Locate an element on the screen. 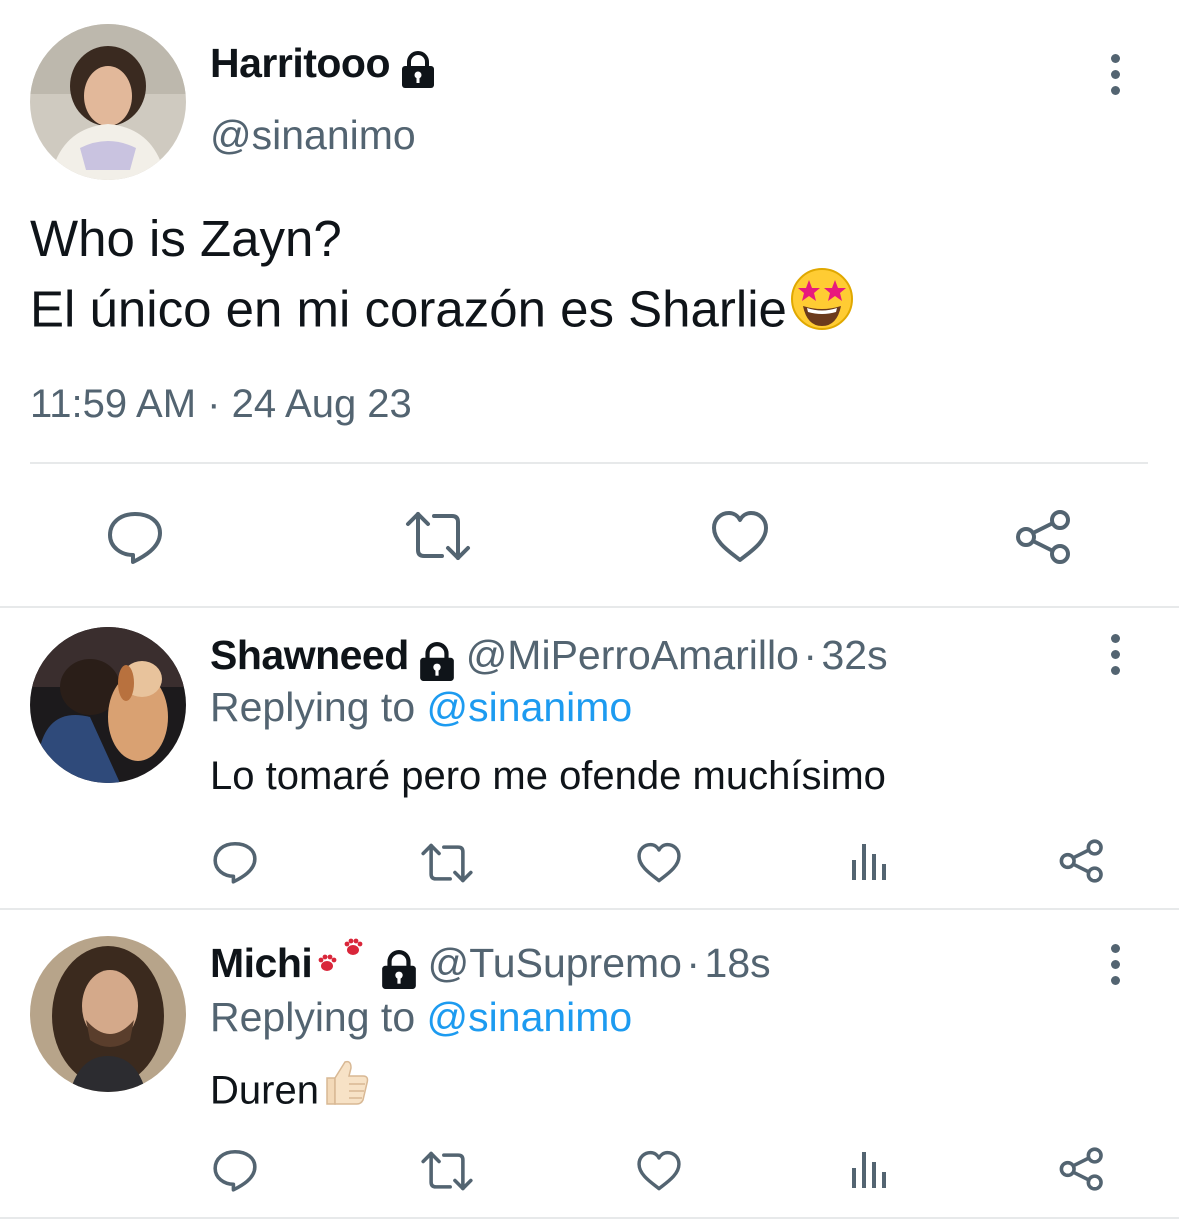 This screenshot has width=1179, height=1221. tweet-time: 11:59 AM is located at coordinates (113, 404).